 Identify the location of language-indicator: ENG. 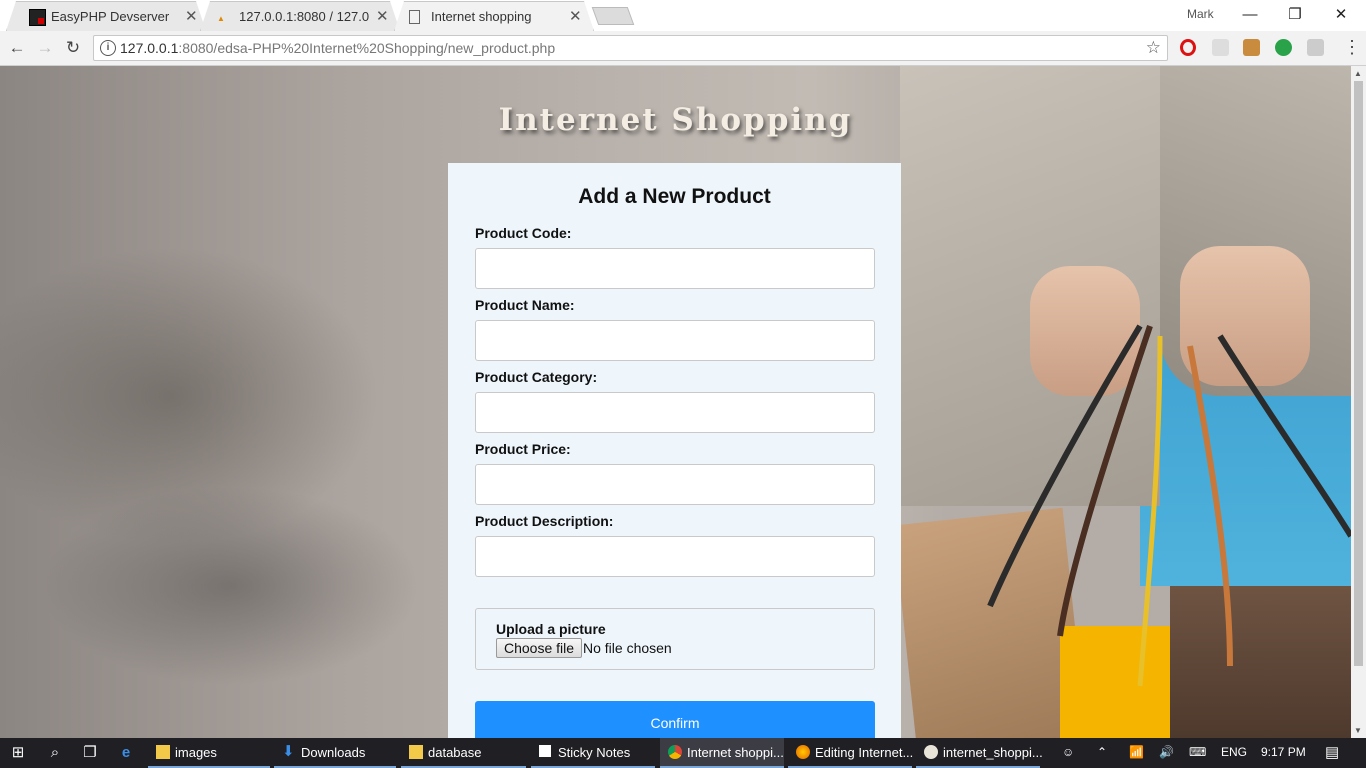
(1234, 752).